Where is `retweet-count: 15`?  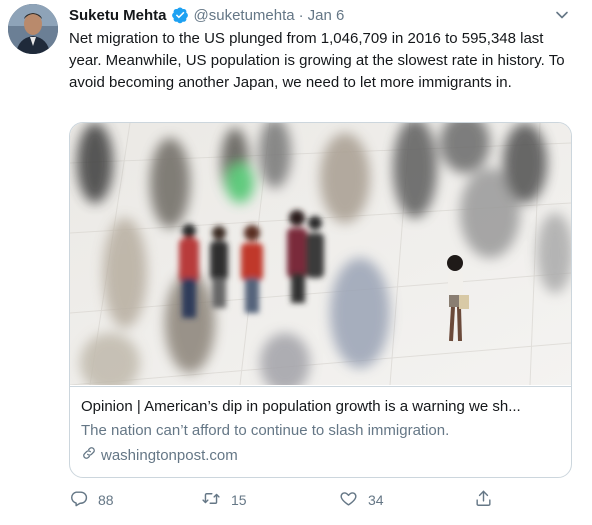 retweet-count: 15 is located at coordinates (239, 500).